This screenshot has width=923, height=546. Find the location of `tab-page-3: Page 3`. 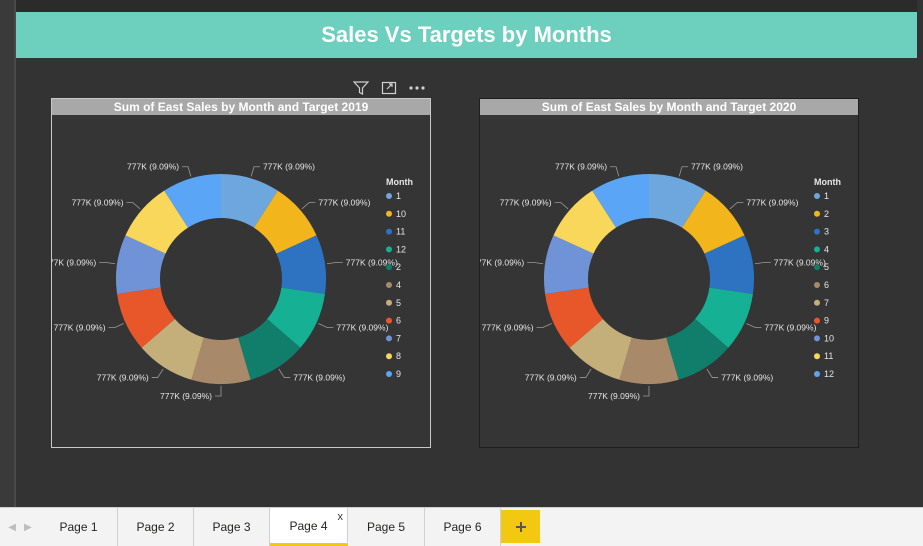

tab-page-3: Page 3 is located at coordinates (232, 527).